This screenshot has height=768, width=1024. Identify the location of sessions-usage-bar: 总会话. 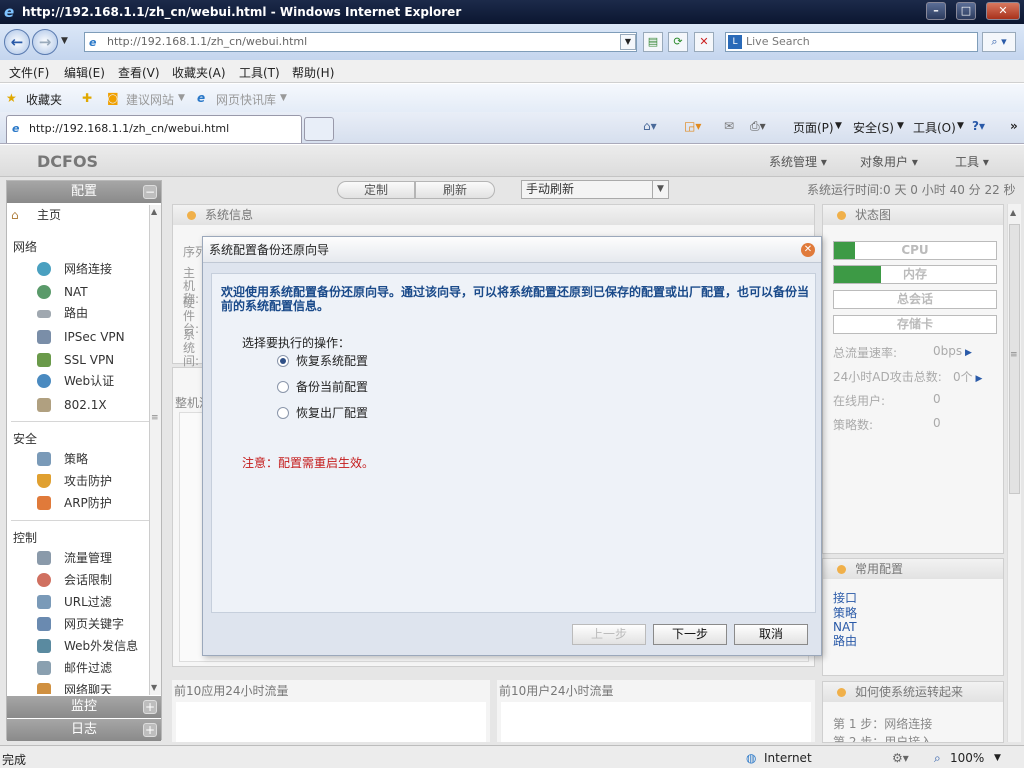
(915, 299).